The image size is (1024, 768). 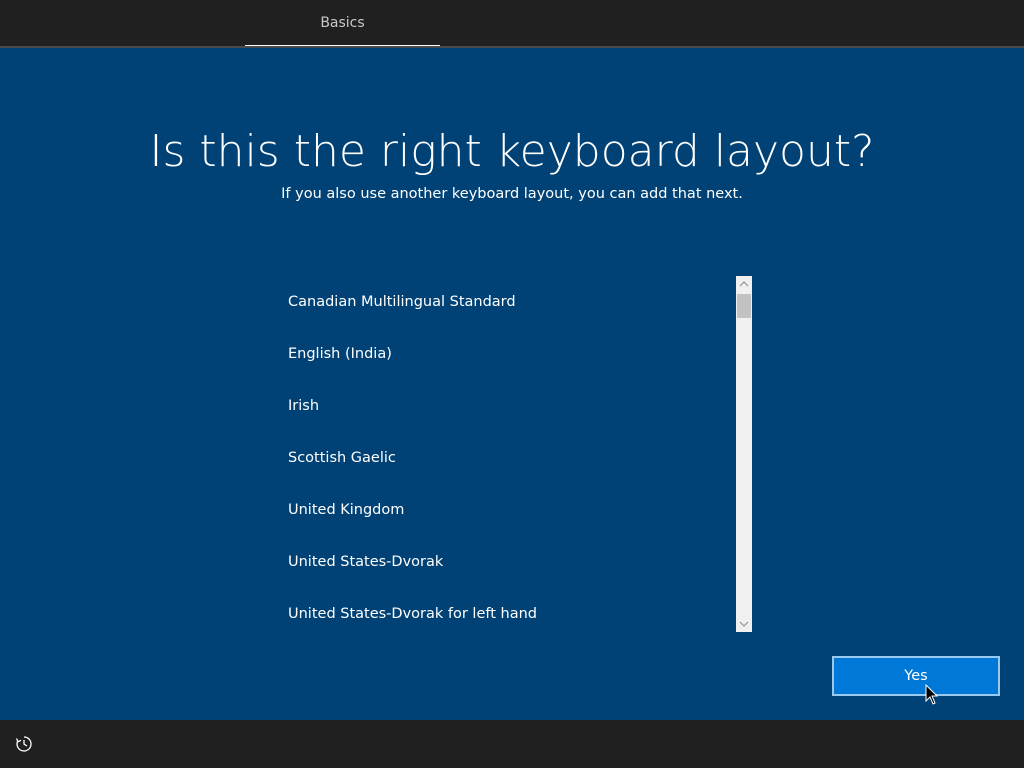 I want to click on list-item: Irish, so click(x=503, y=406).